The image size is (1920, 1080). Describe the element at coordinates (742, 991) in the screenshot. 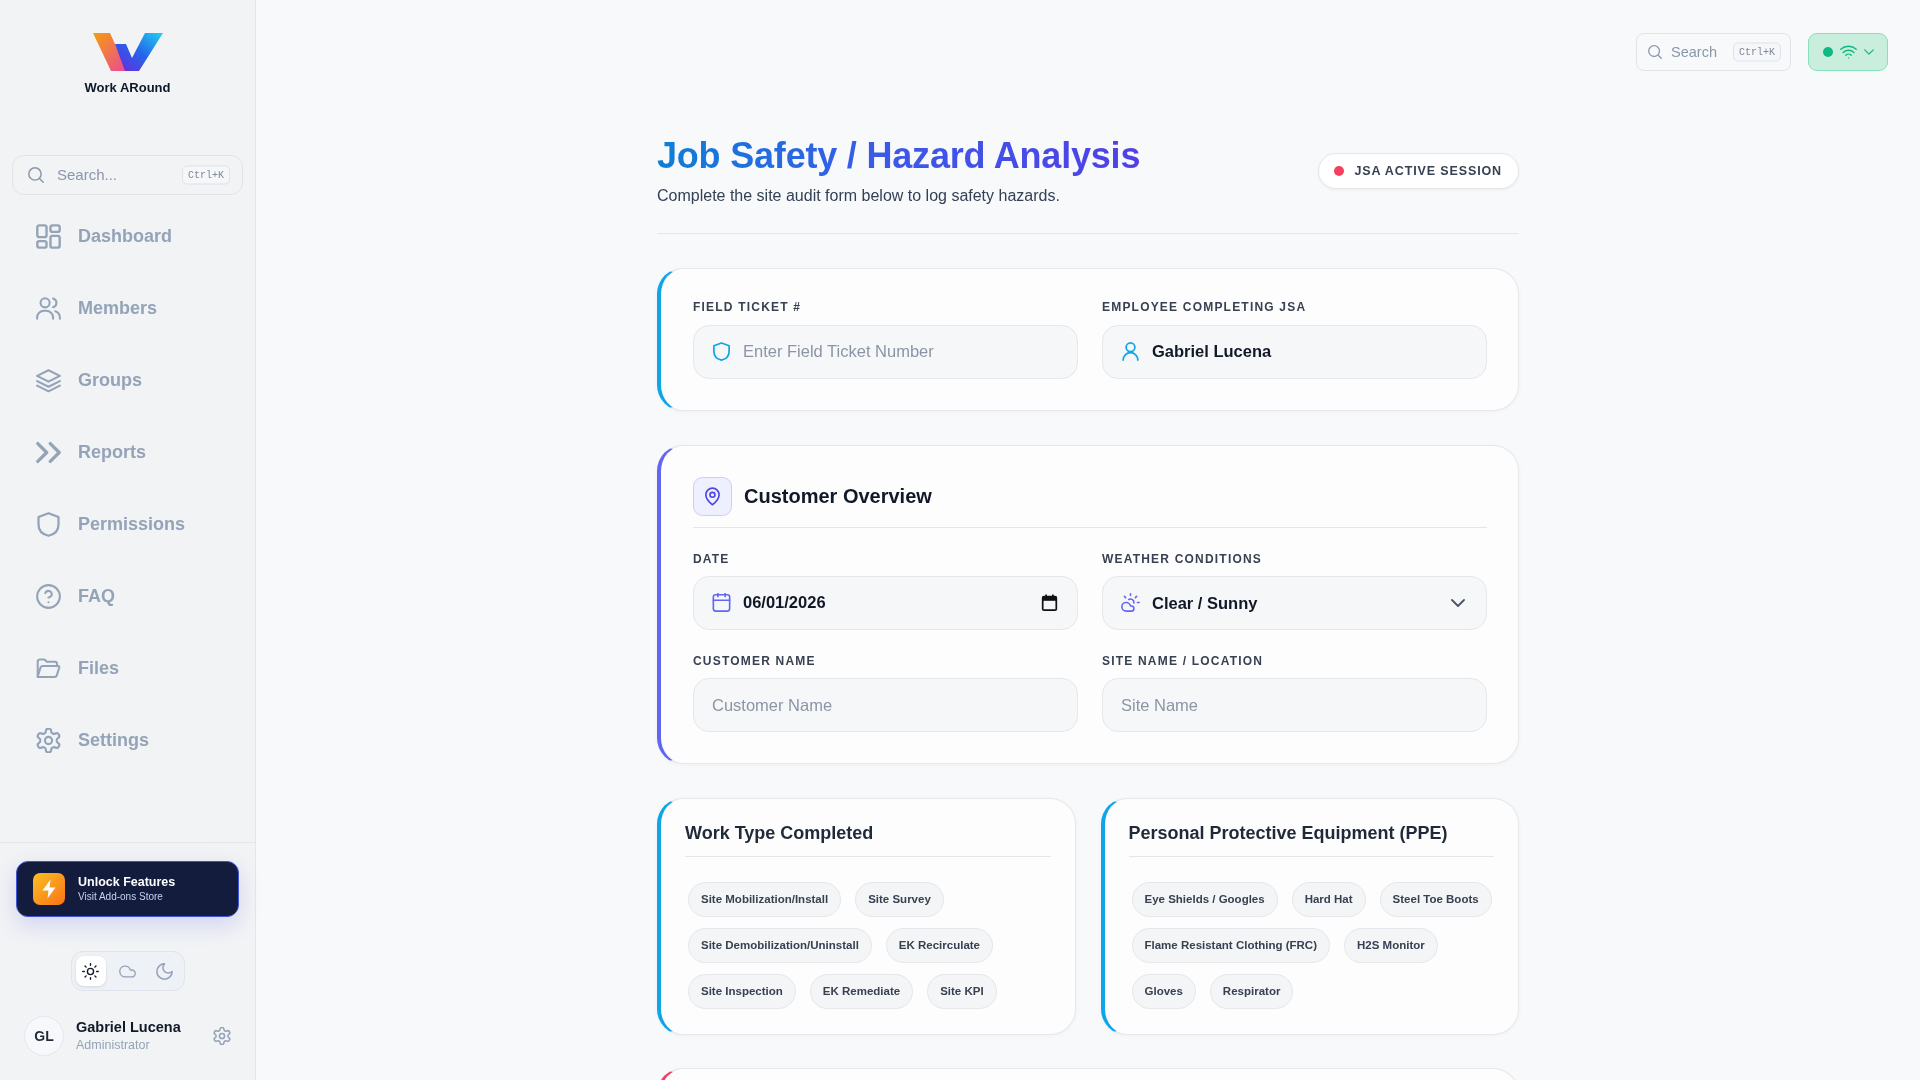

I see `option-chip: Site Inspection` at that location.